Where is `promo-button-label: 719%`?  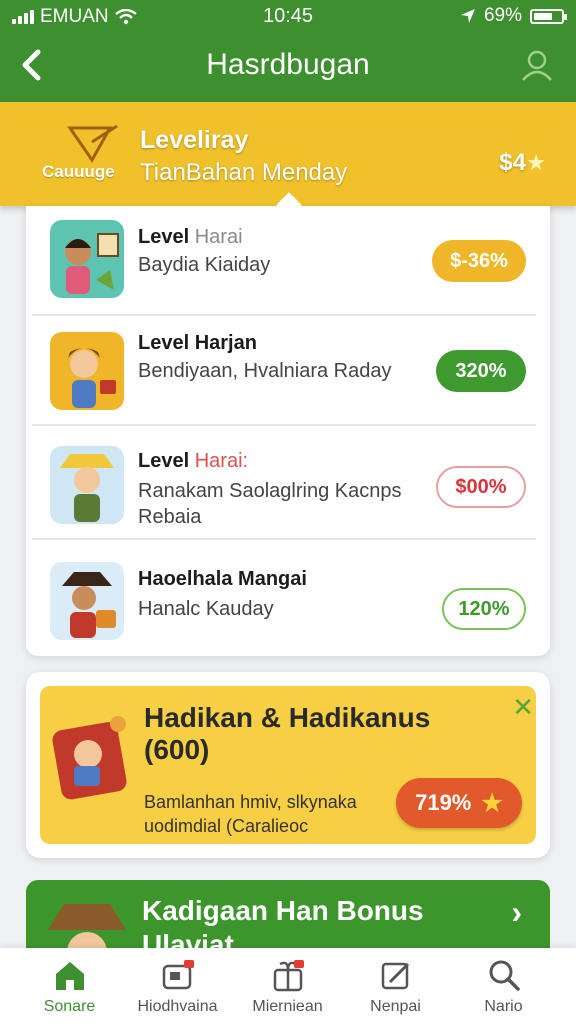 promo-button-label: 719% is located at coordinates (443, 802).